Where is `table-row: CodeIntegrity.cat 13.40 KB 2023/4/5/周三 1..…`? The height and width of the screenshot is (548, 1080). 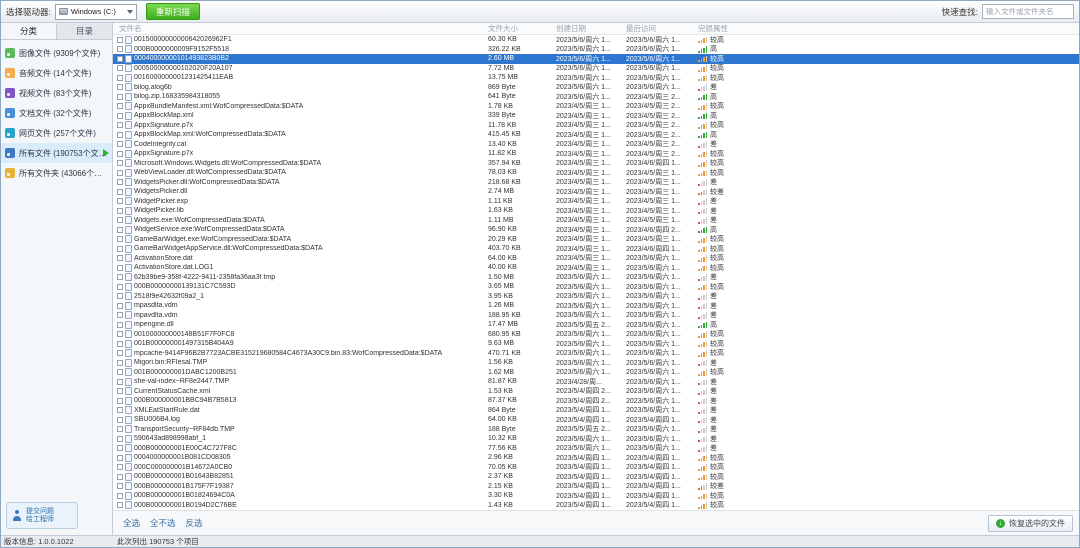 table-row: CodeIntegrity.cat 13.40 KB 2023/4/5/周三 1..… is located at coordinates (596, 145).